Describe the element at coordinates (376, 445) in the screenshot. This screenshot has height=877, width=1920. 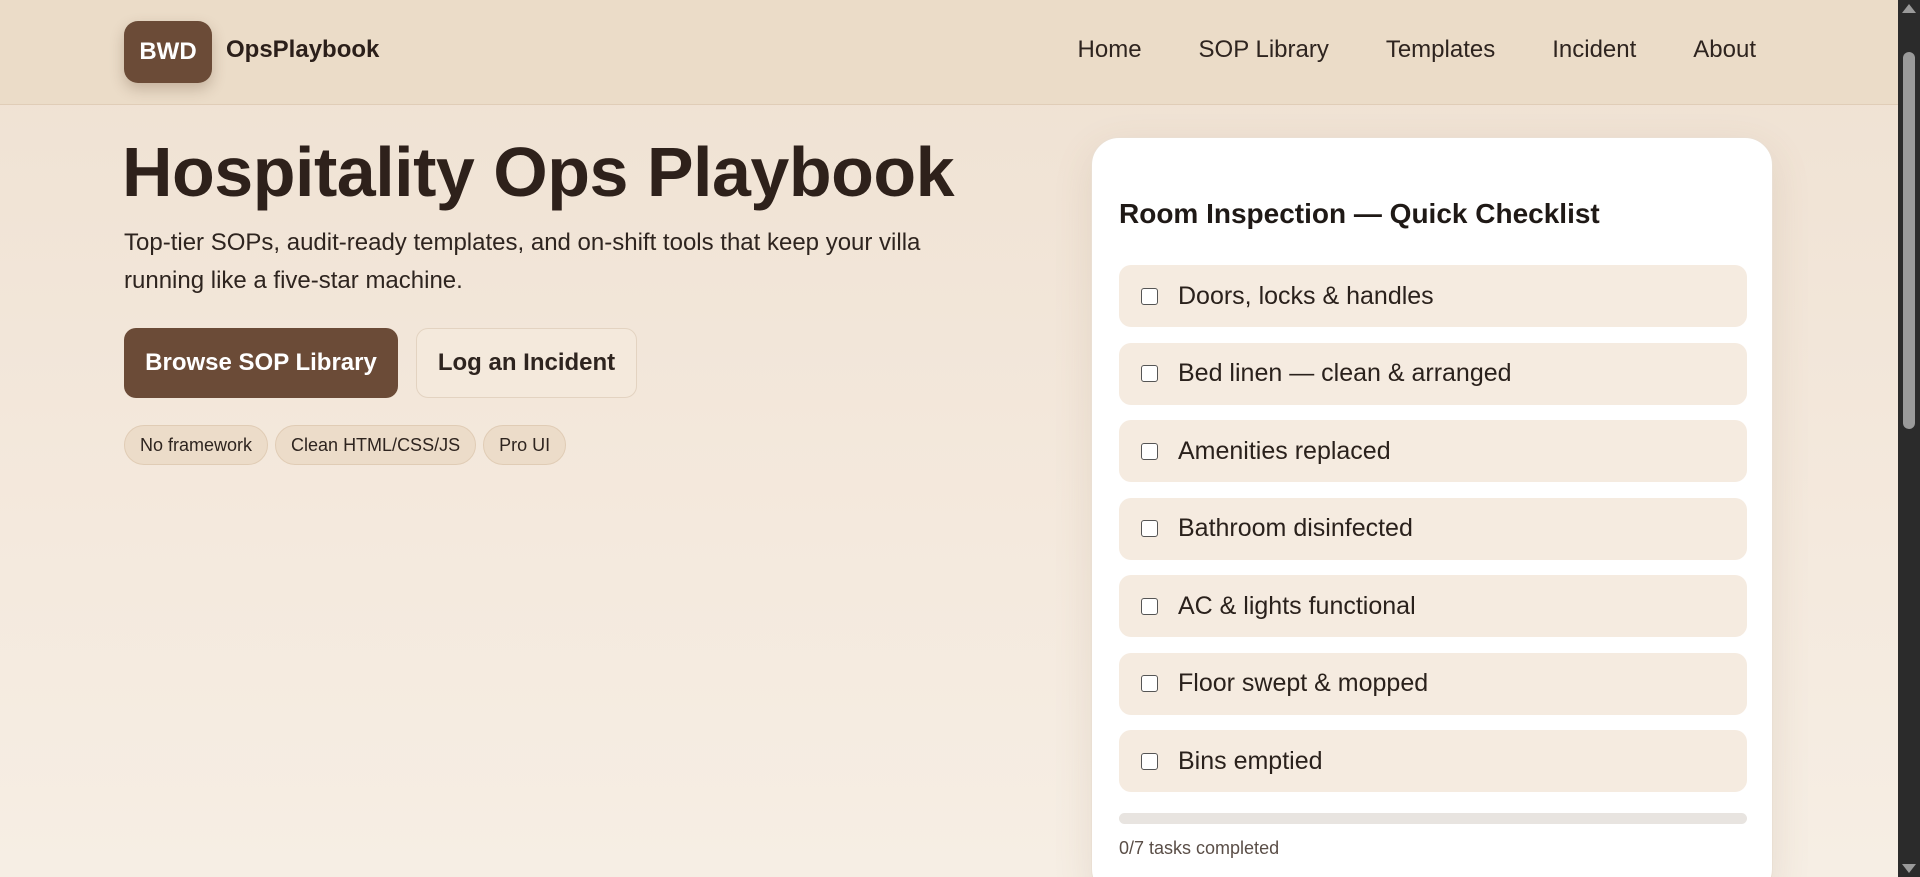
I see `chip-clean-html: Clean HTML/CSS/JS` at that location.